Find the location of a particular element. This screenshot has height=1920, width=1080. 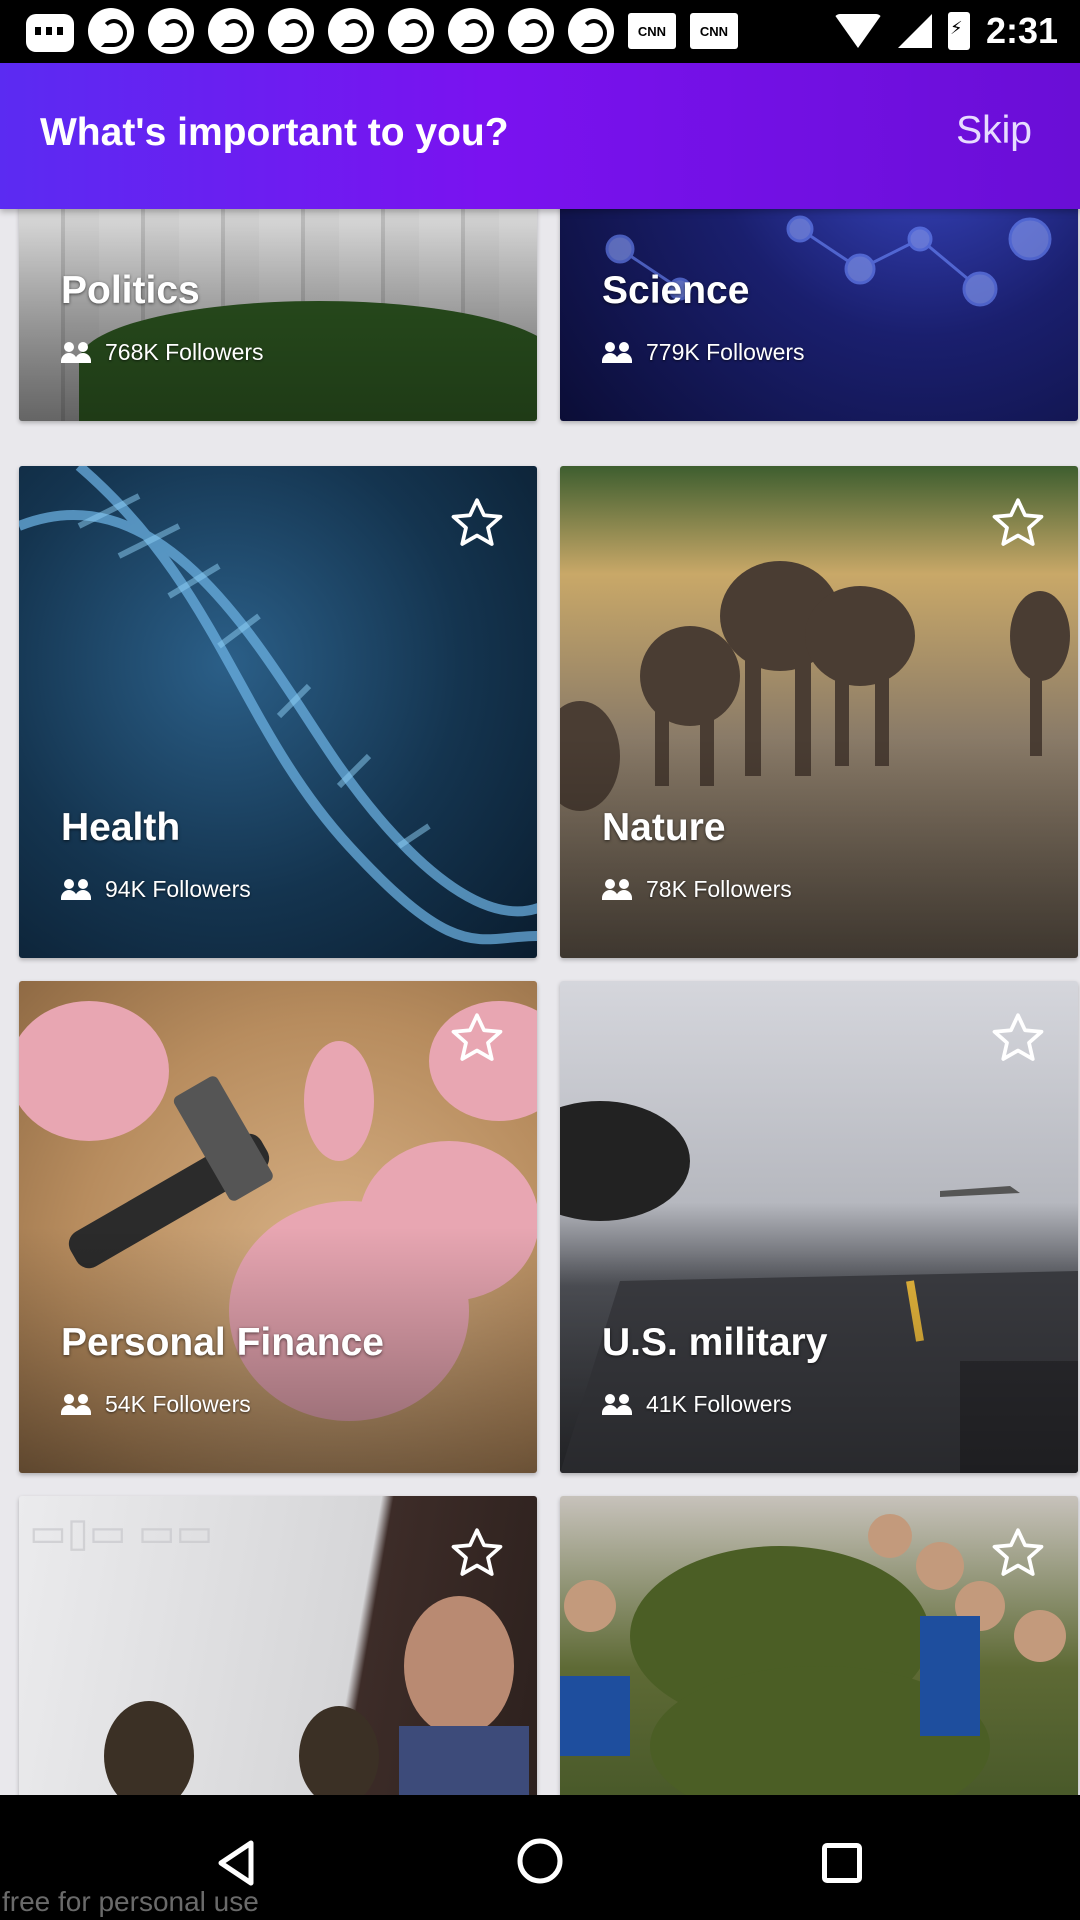

followers-count: 78K Followers is located at coordinates (697, 889).